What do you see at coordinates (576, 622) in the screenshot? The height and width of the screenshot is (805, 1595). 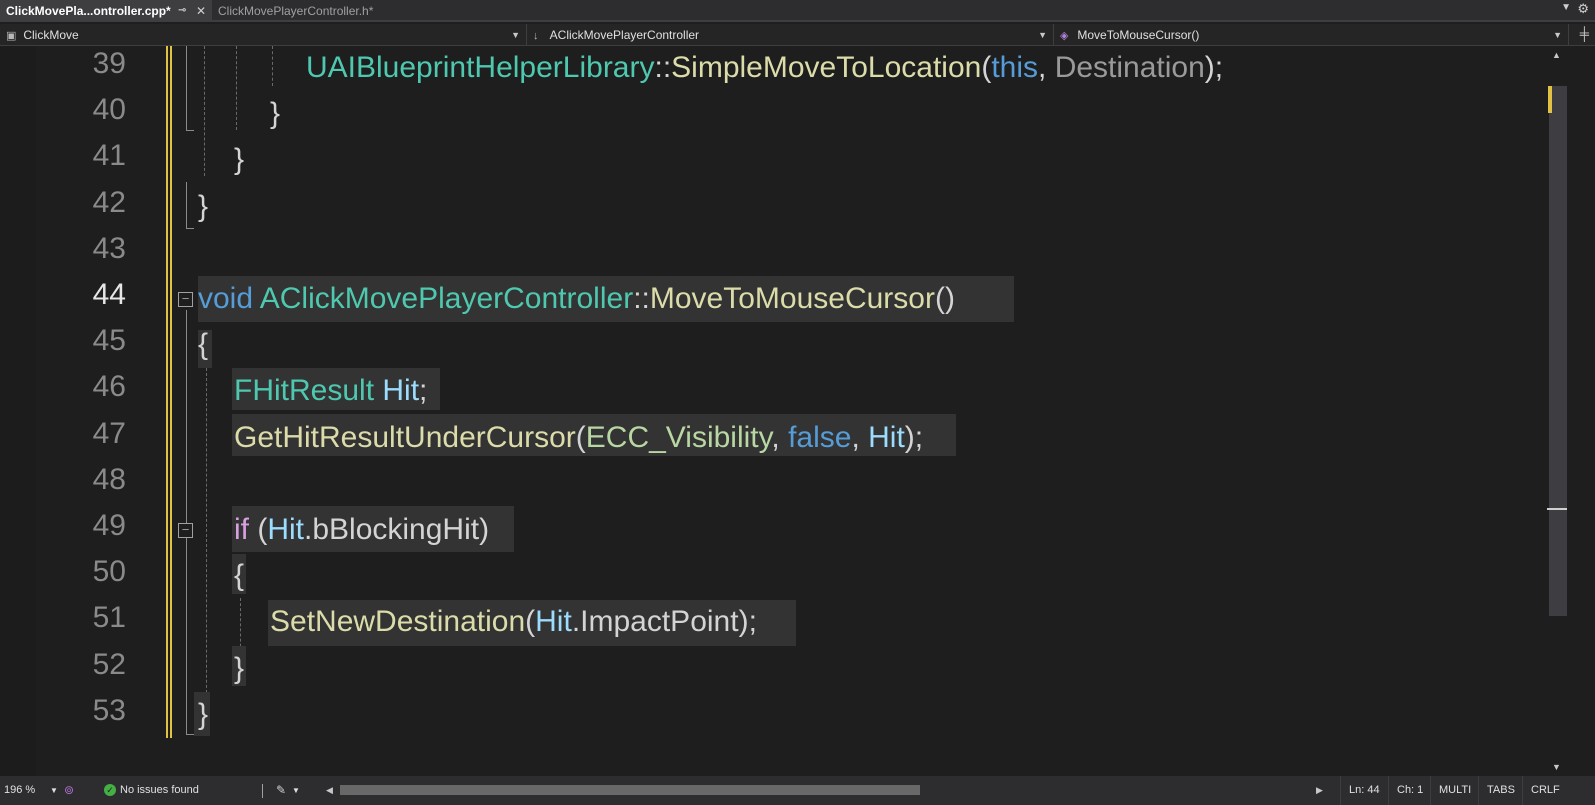 I see `code-token: .` at bounding box center [576, 622].